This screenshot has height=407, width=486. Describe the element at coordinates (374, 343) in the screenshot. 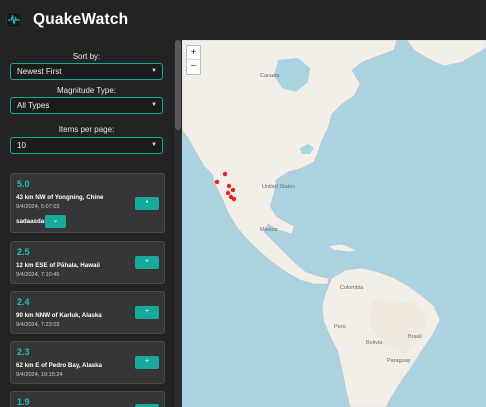

I see `map-label-bolivia: Bolivia` at that location.